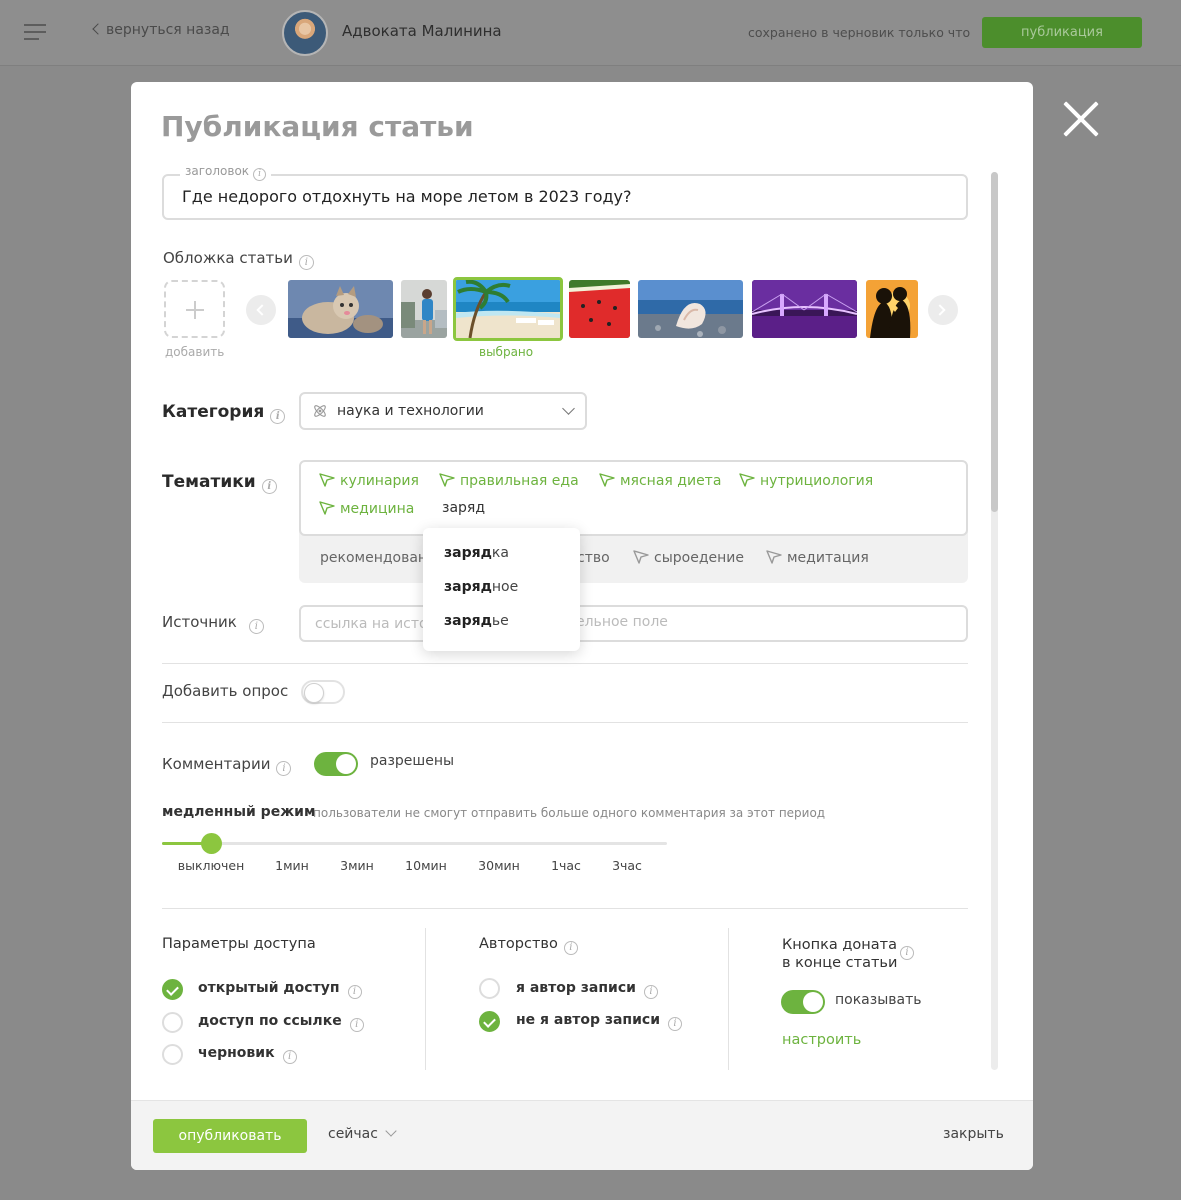  I want to click on publish-time-select: сейчас, so click(362, 1133).